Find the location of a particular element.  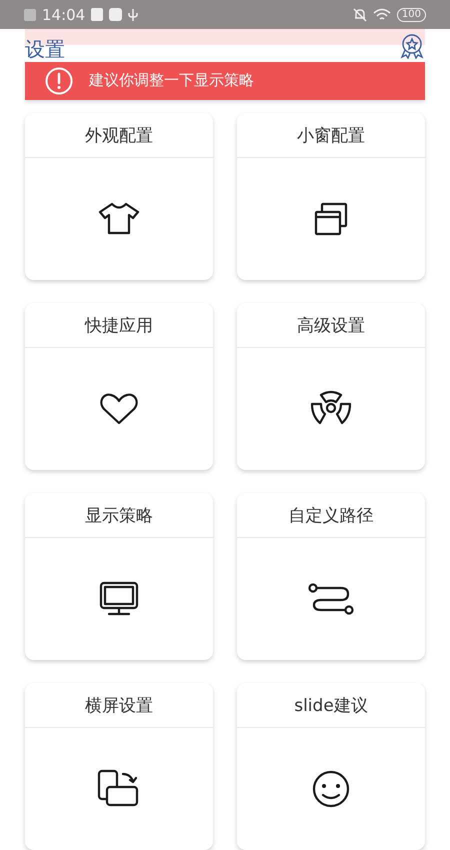

settings-card: 外观配置 is located at coordinates (119, 196).